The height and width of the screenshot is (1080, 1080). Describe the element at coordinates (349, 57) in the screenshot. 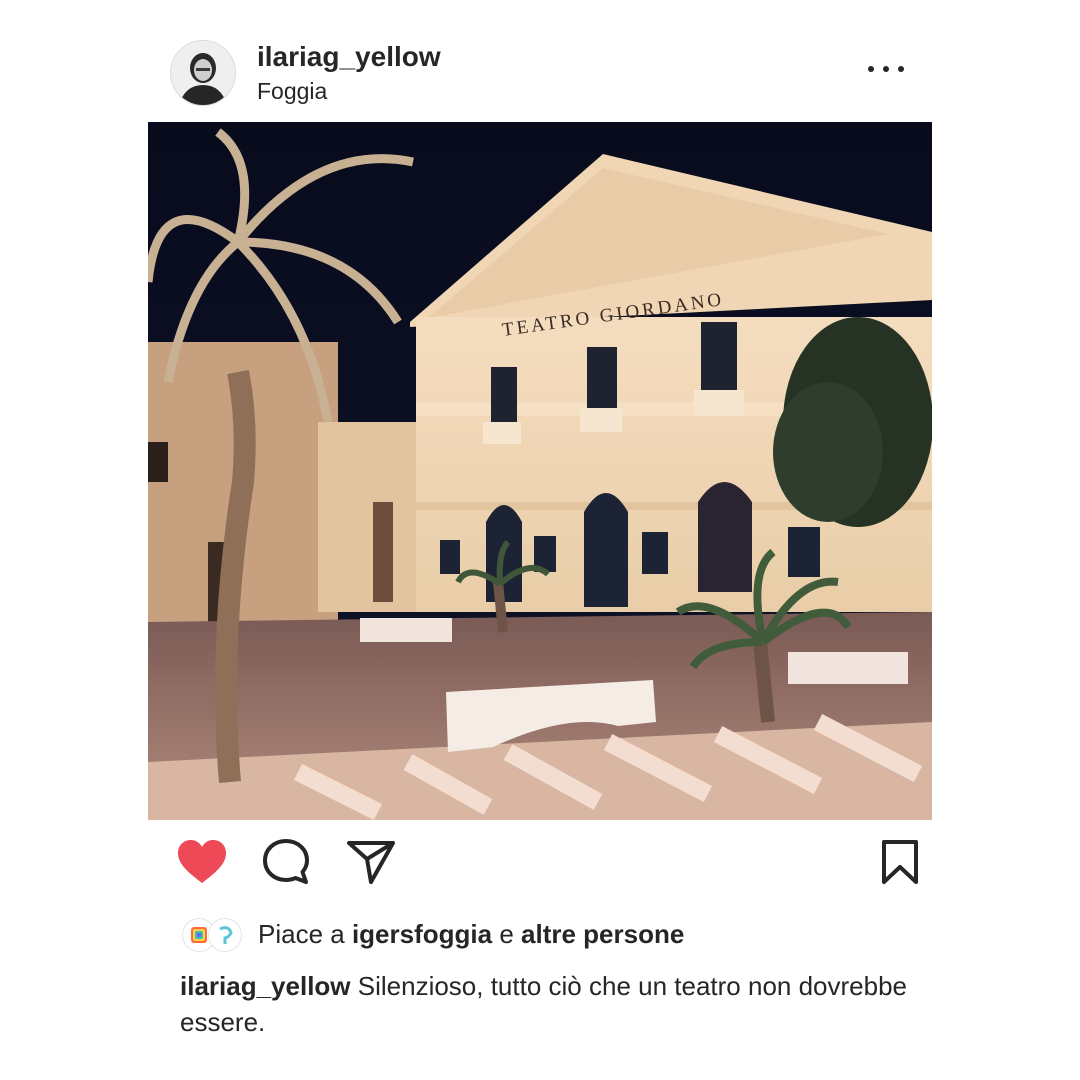

I see `post-username: ilariag_yellow` at that location.